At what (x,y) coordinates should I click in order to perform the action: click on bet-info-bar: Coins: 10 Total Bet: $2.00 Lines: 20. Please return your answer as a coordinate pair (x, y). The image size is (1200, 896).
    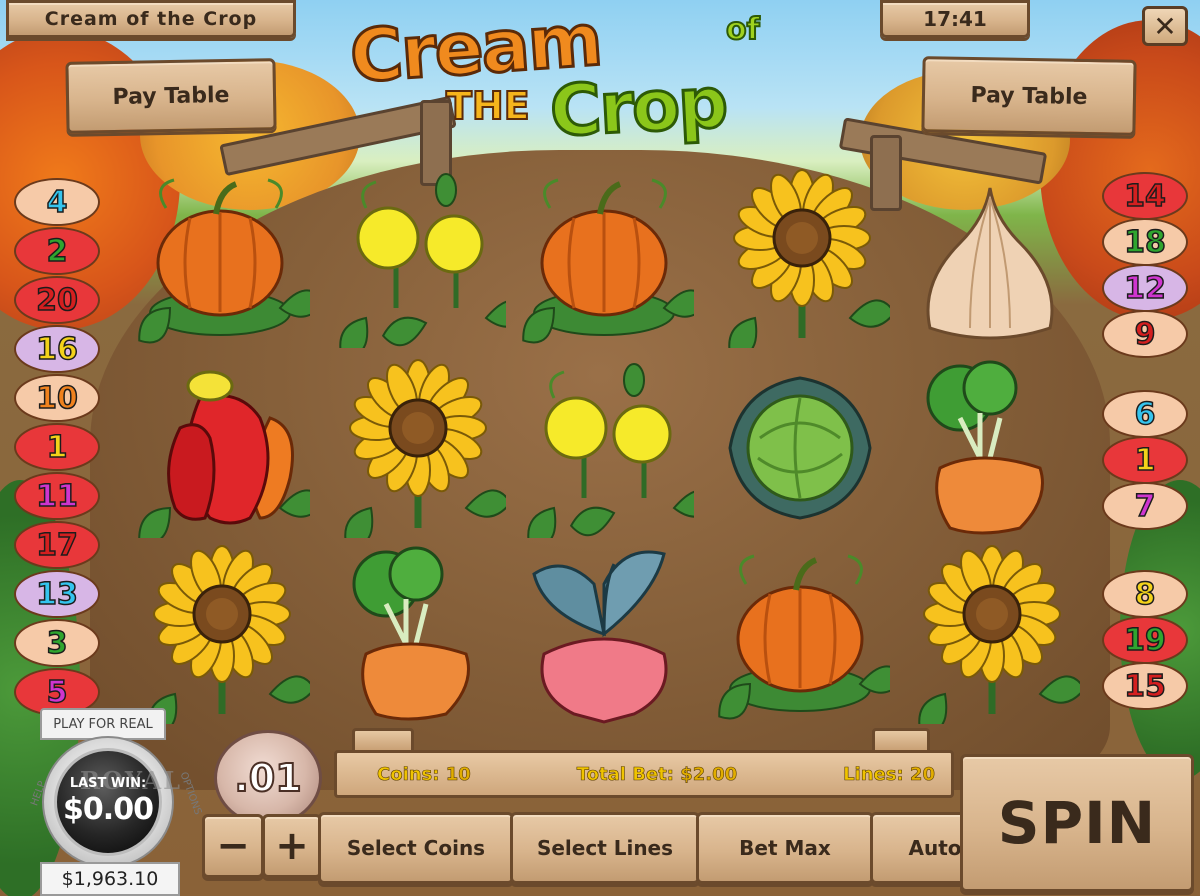
    Looking at the image, I should click on (644, 774).